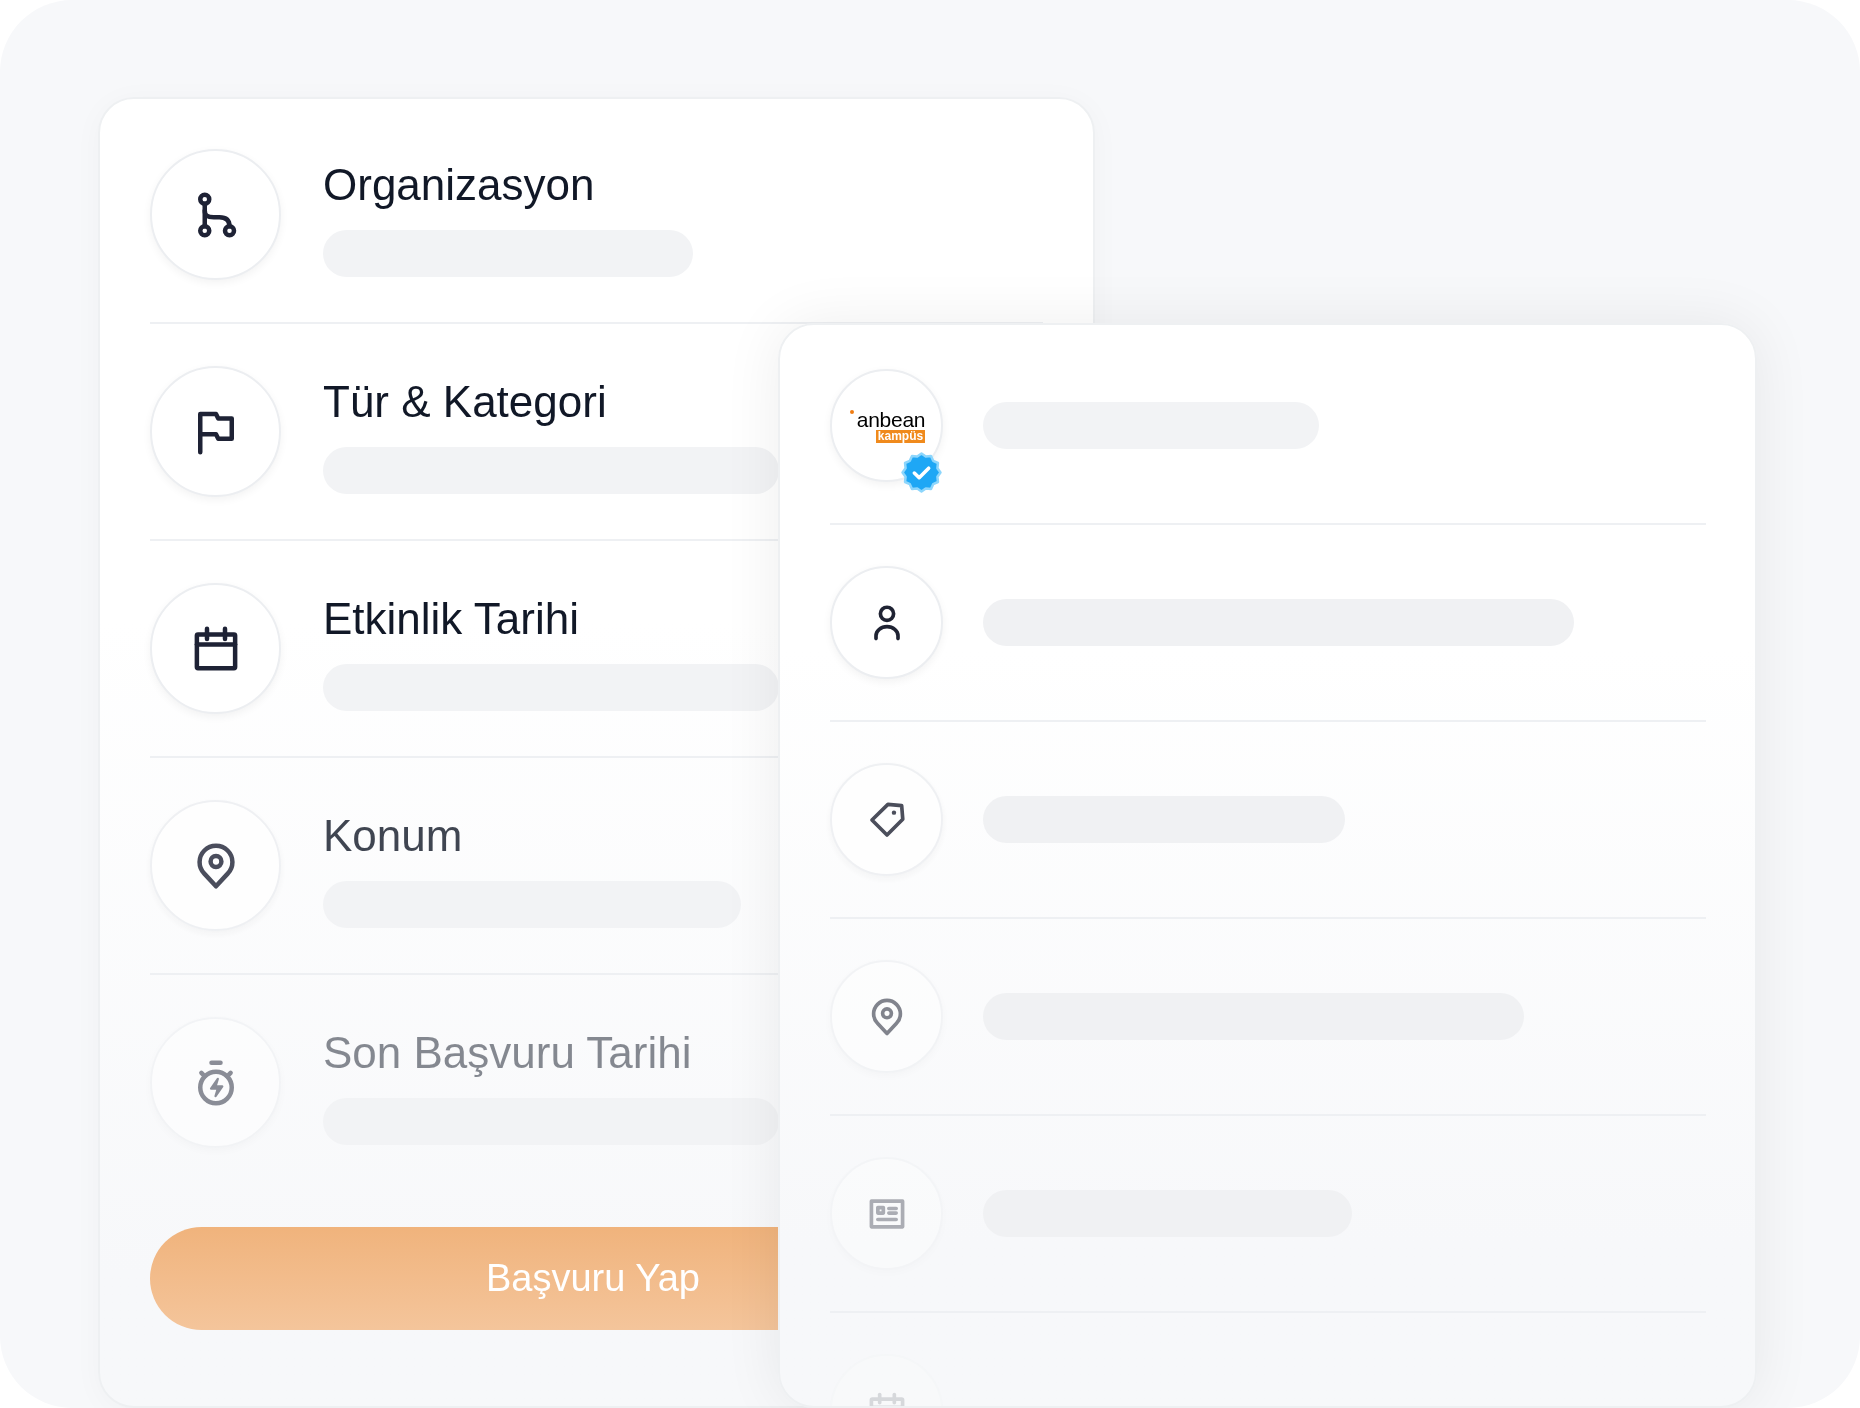 Image resolution: width=1860 pixels, height=1408 pixels. Describe the element at coordinates (393, 836) in the screenshot. I see `field-label: Konum` at that location.